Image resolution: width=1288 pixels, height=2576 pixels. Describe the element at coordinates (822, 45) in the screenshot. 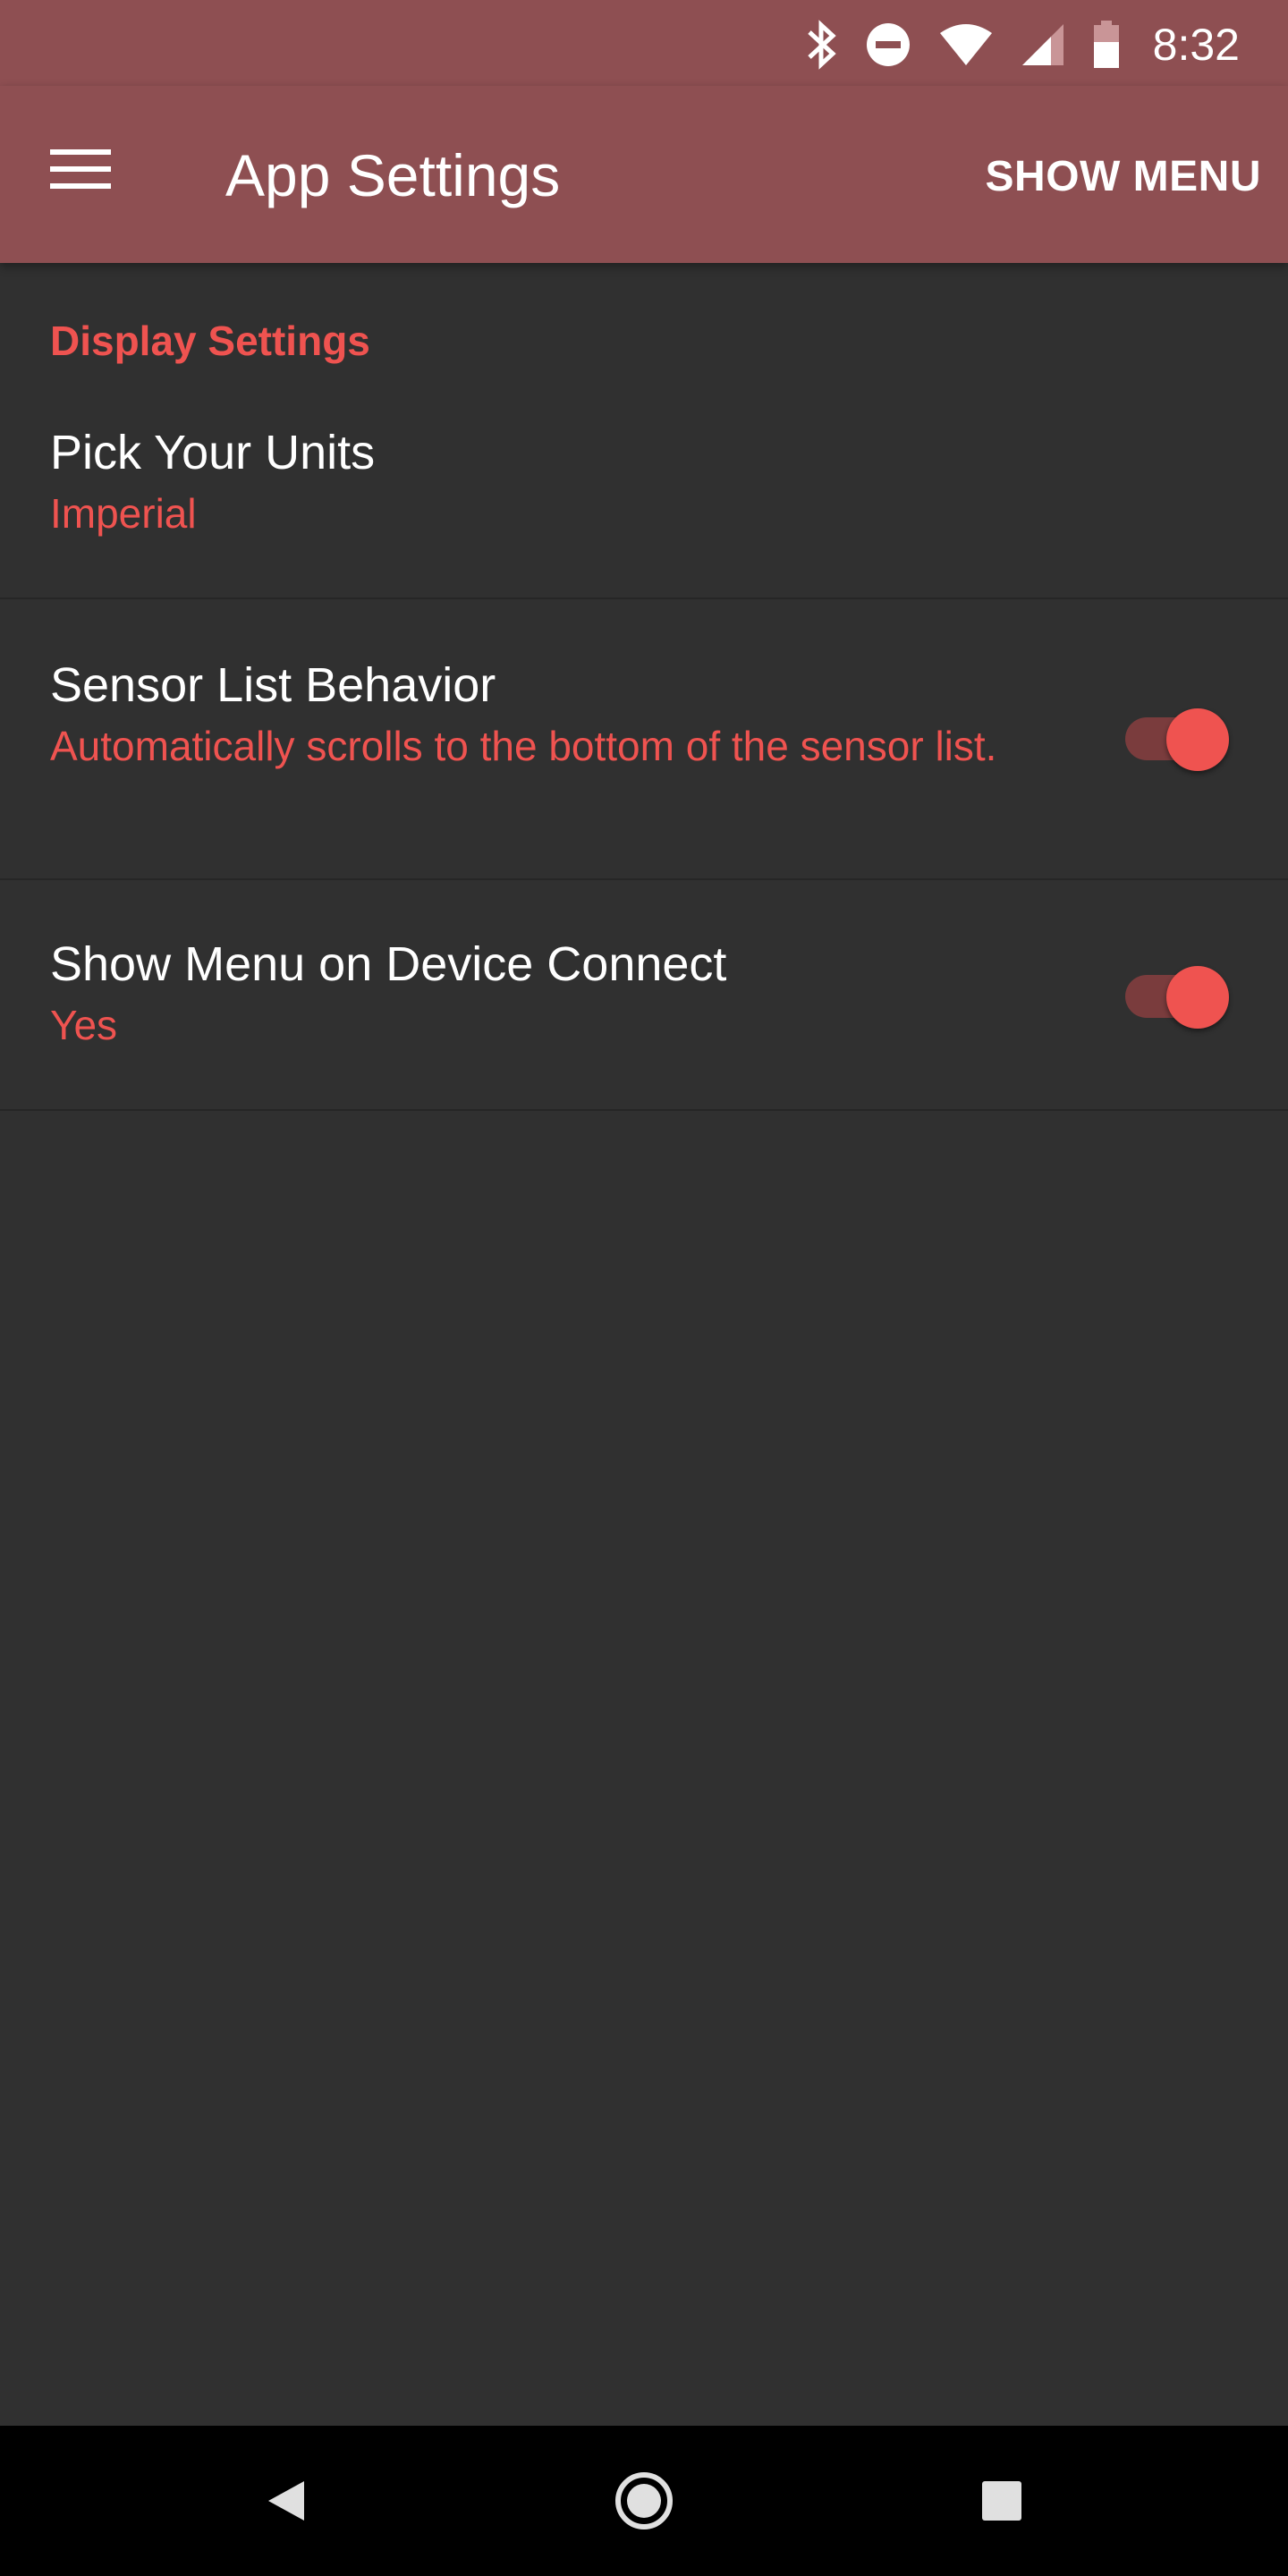

I see `bluetooth-icon` at that location.